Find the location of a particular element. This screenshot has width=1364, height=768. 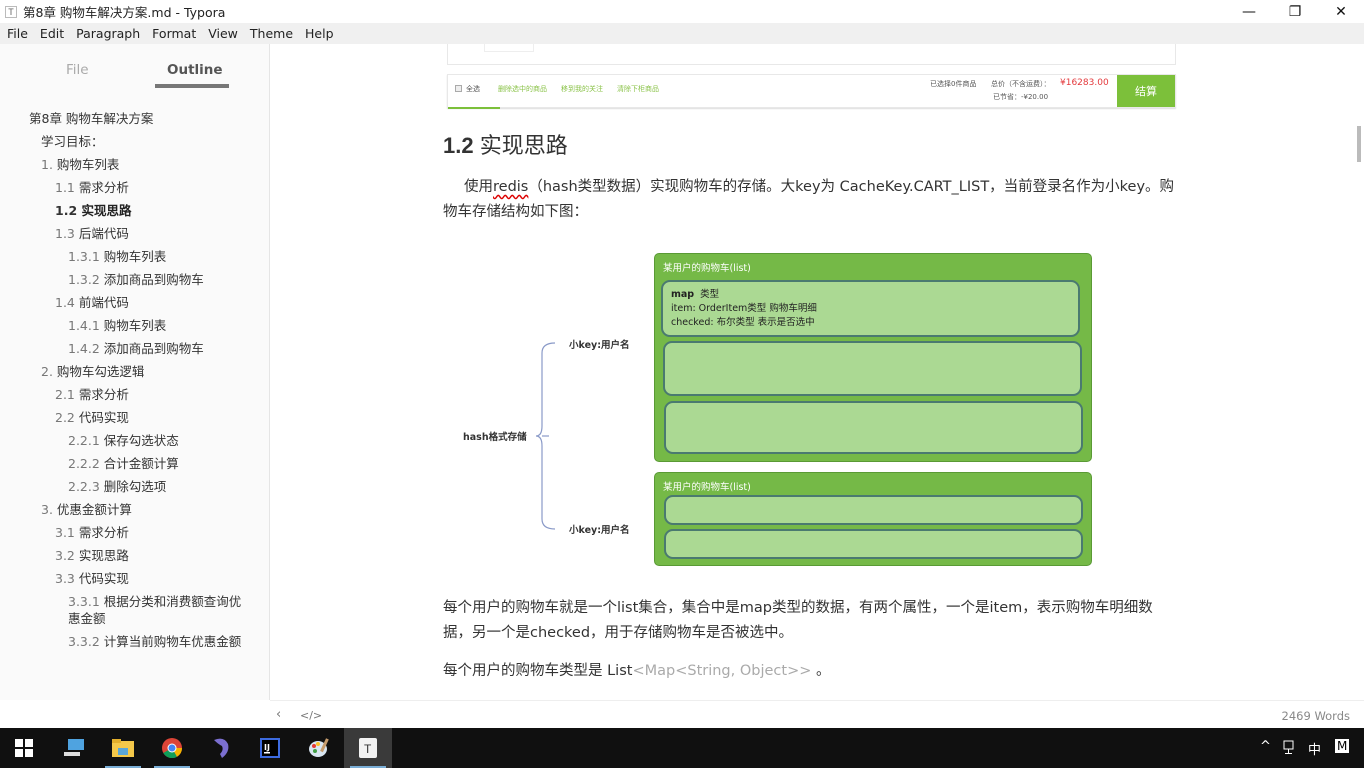

outline-item: 1.3.2 添加商品到购物车 is located at coordinates (136, 279).